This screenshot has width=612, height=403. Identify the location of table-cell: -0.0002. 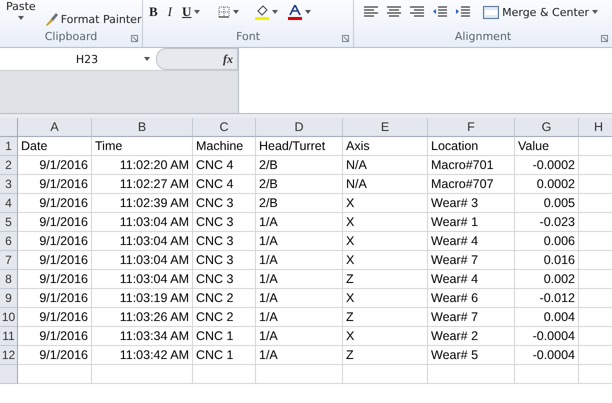
(547, 165).